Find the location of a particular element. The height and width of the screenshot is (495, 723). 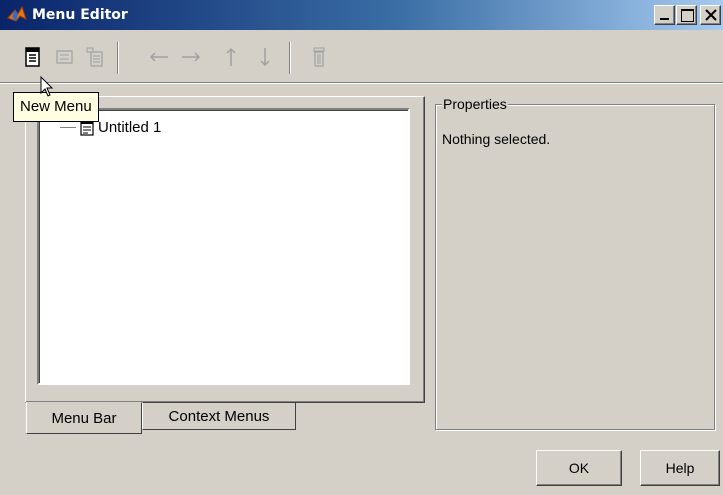

maximize-button is located at coordinates (686, 15).